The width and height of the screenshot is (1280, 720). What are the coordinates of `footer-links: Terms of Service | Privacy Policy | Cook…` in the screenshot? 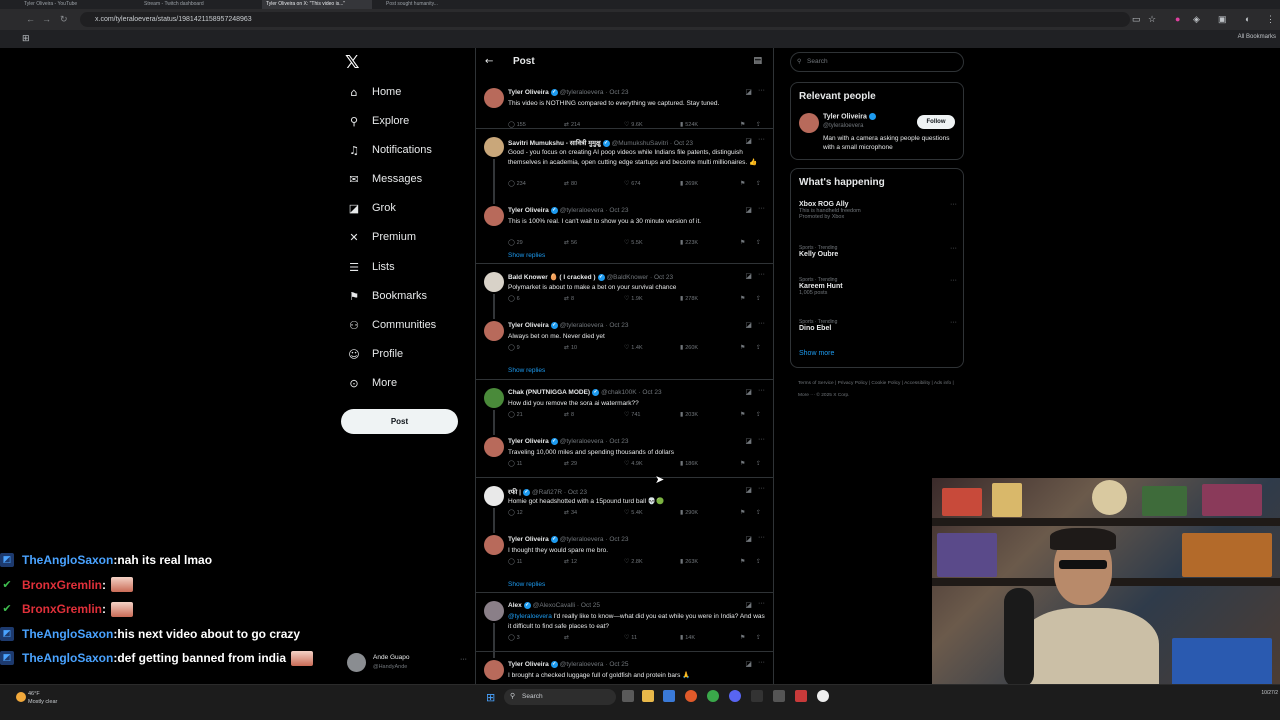 It's located at (878, 390).